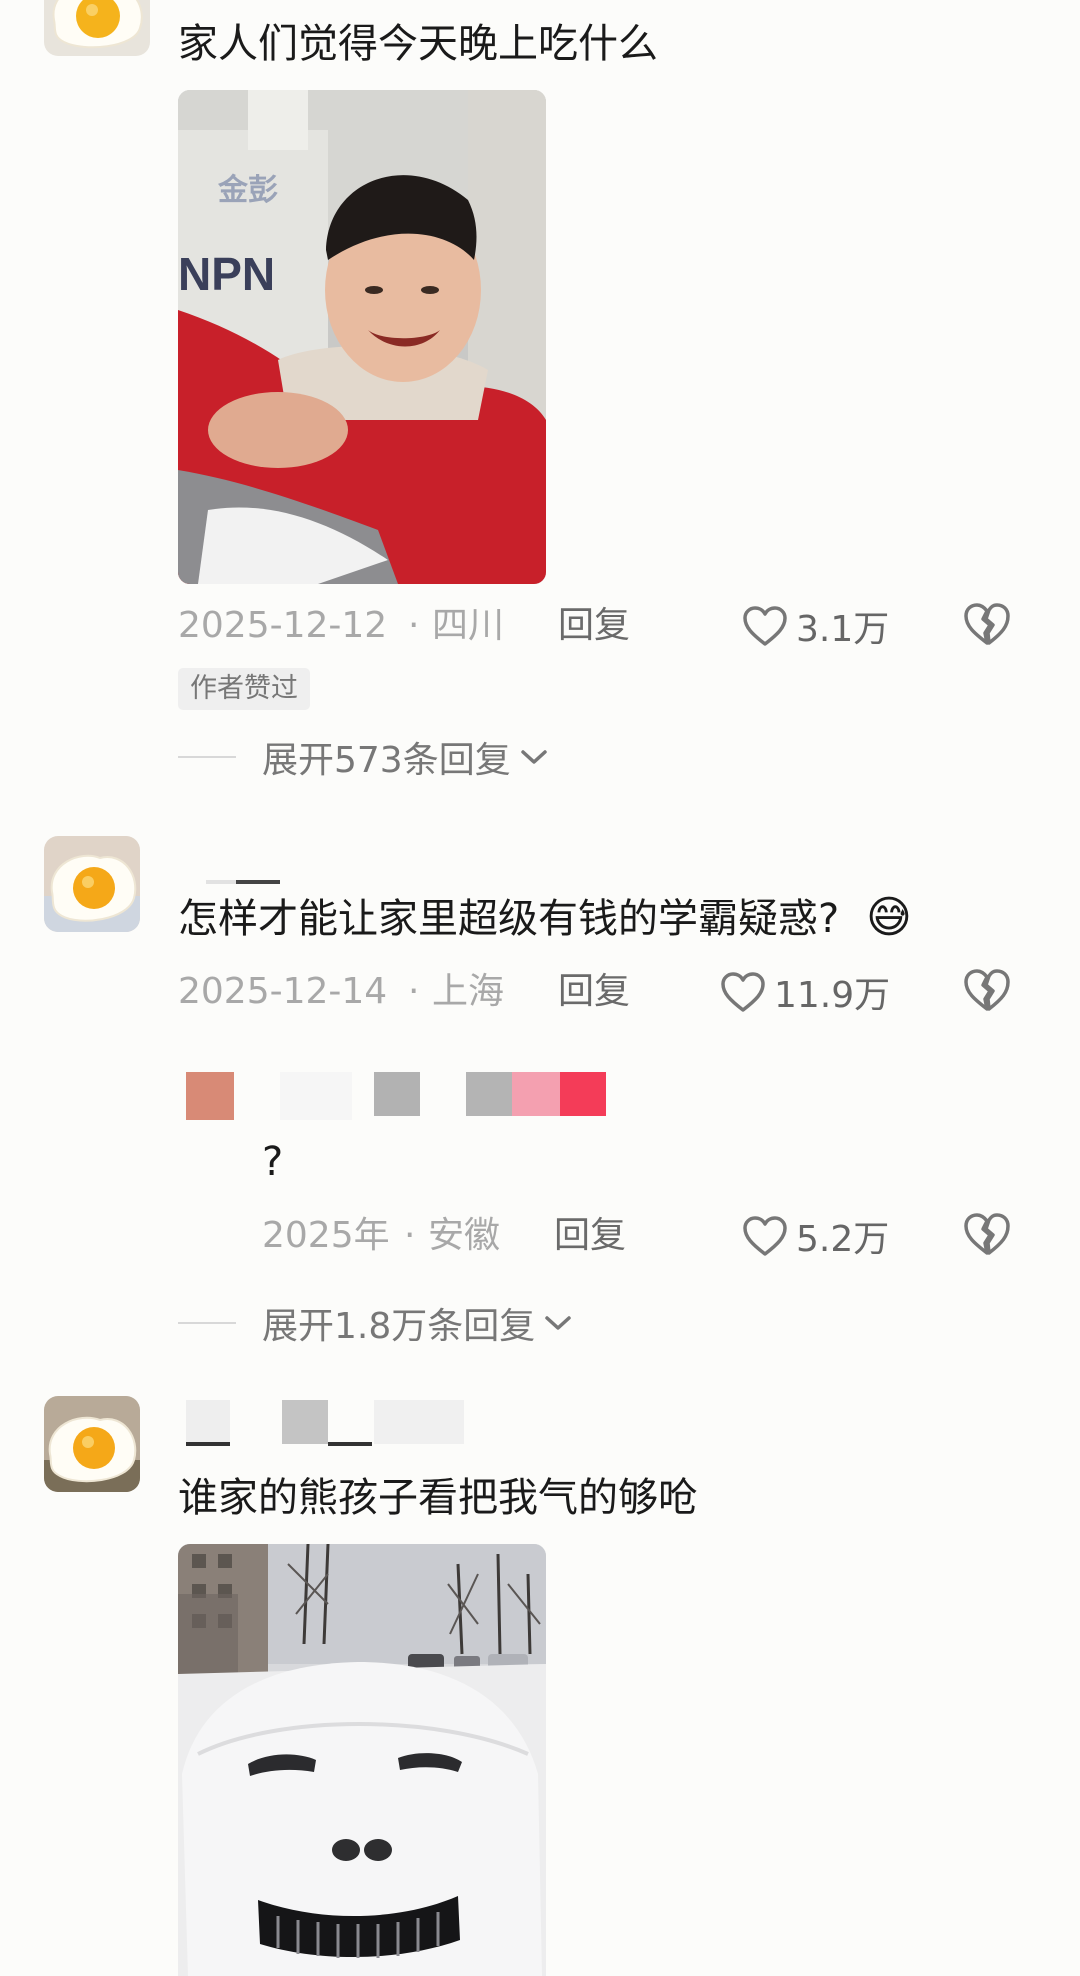 This screenshot has height=1976, width=1080. What do you see at coordinates (832, 995) in the screenshot?
I see `like-count: 11.9万` at bounding box center [832, 995].